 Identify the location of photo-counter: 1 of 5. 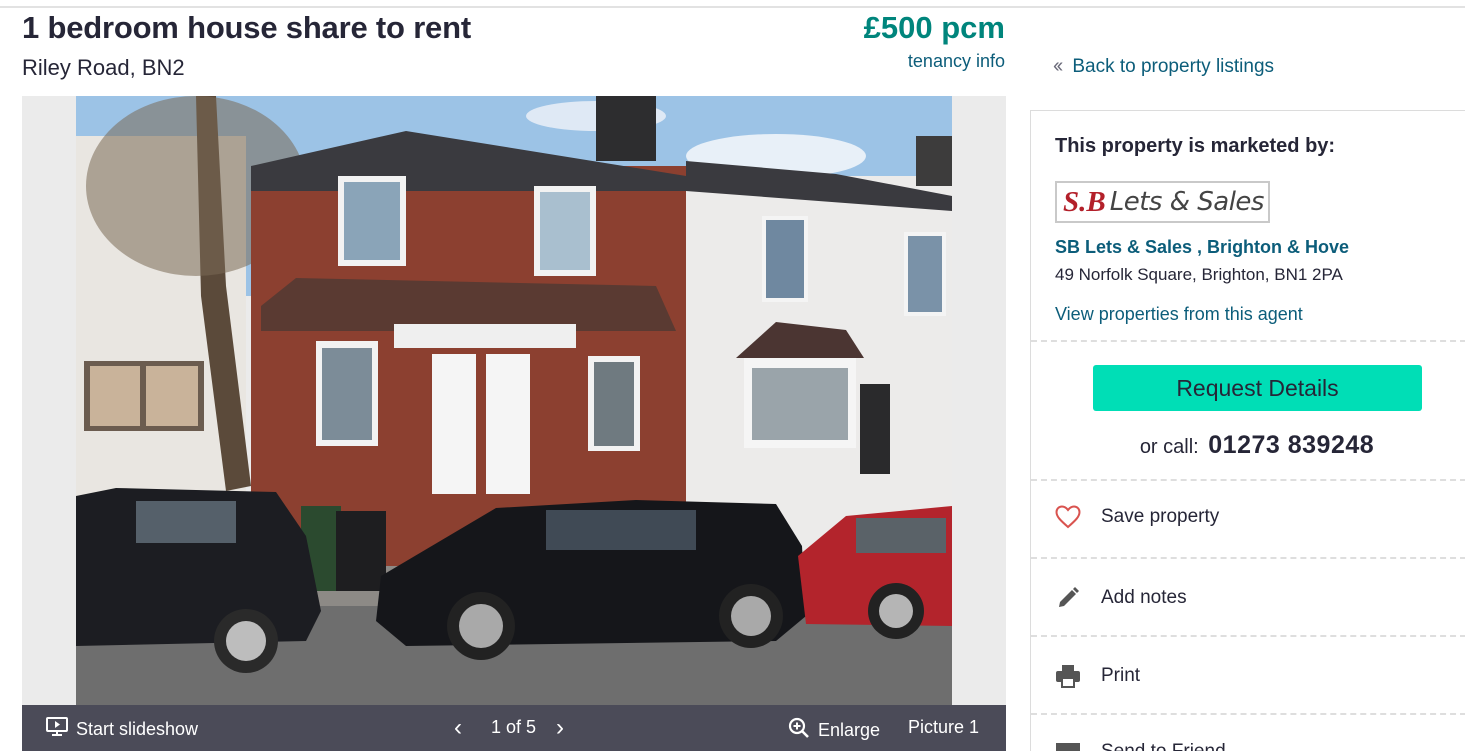
(514, 727).